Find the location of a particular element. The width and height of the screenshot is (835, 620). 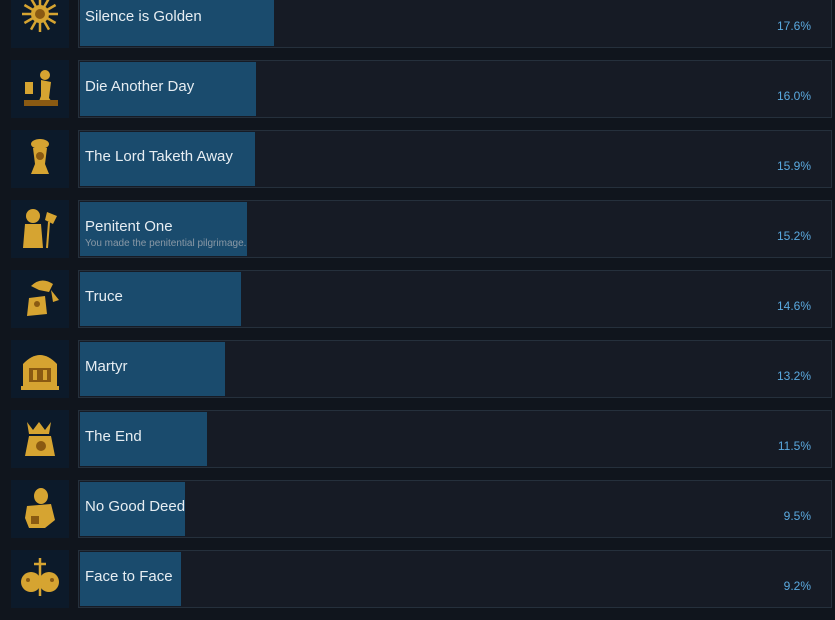

achievement-percent: 14.6% is located at coordinates (793, 306).